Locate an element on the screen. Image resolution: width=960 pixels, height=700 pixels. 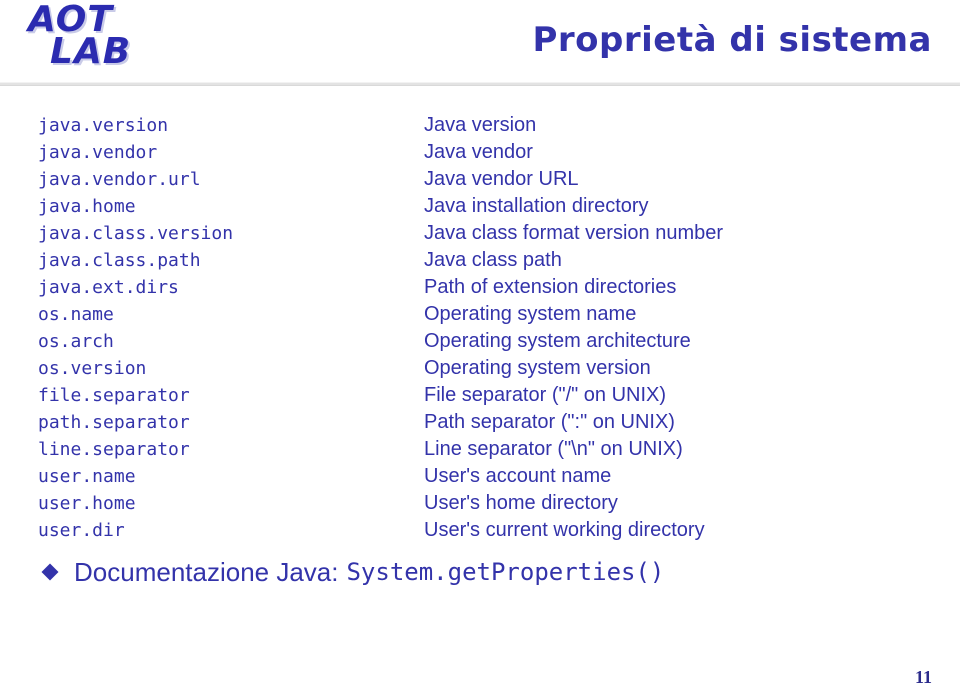
property-key: java.class.path is located at coordinates (119, 260).